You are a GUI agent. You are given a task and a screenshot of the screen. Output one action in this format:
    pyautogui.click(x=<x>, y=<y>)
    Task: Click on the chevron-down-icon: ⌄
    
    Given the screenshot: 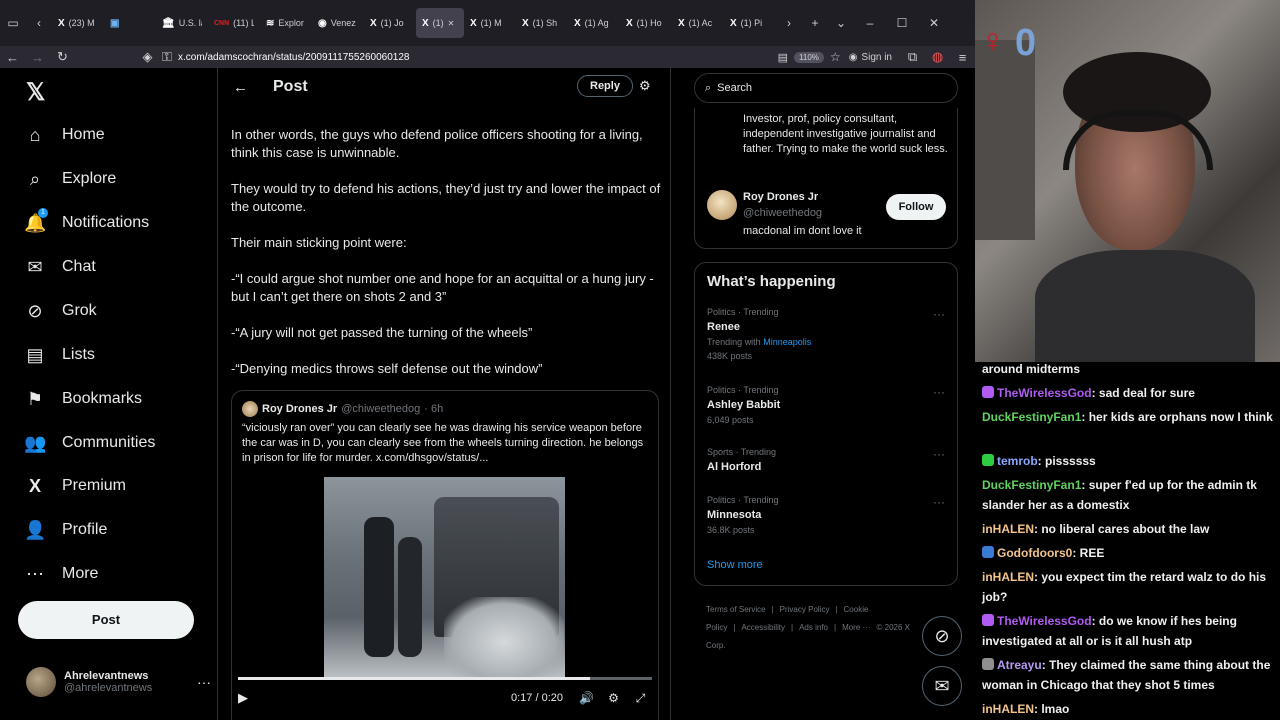 What is the action you would take?
    pyautogui.click(x=841, y=23)
    